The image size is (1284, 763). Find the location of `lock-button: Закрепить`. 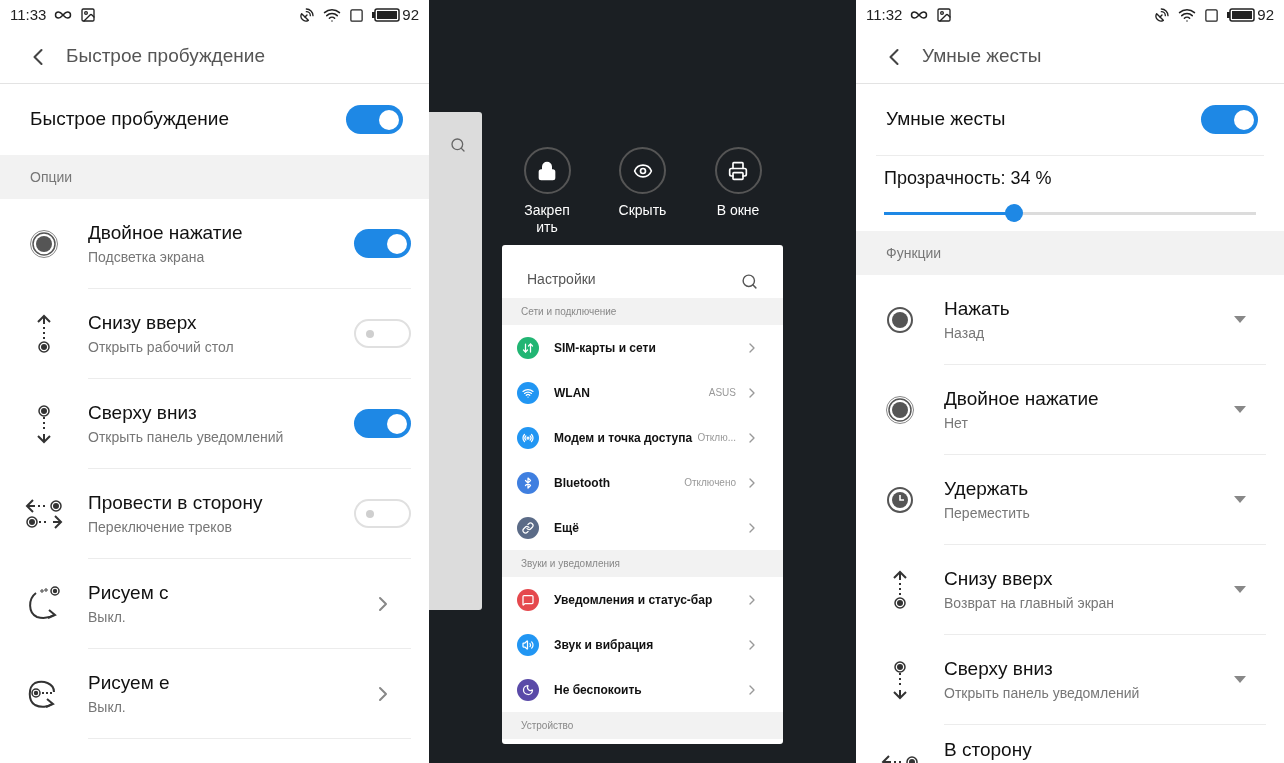

lock-button: Закрепить is located at coordinates (547, 191).